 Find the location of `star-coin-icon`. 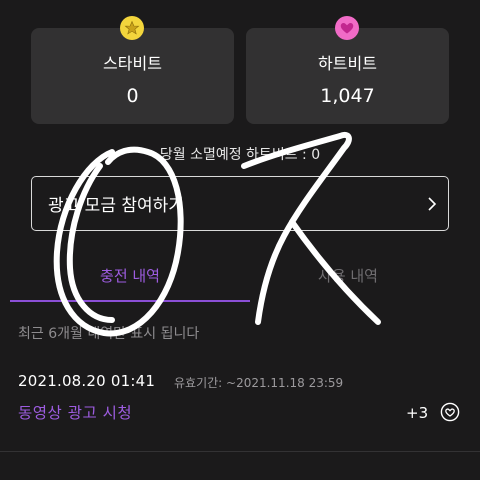

star-coin-icon is located at coordinates (132, 28).